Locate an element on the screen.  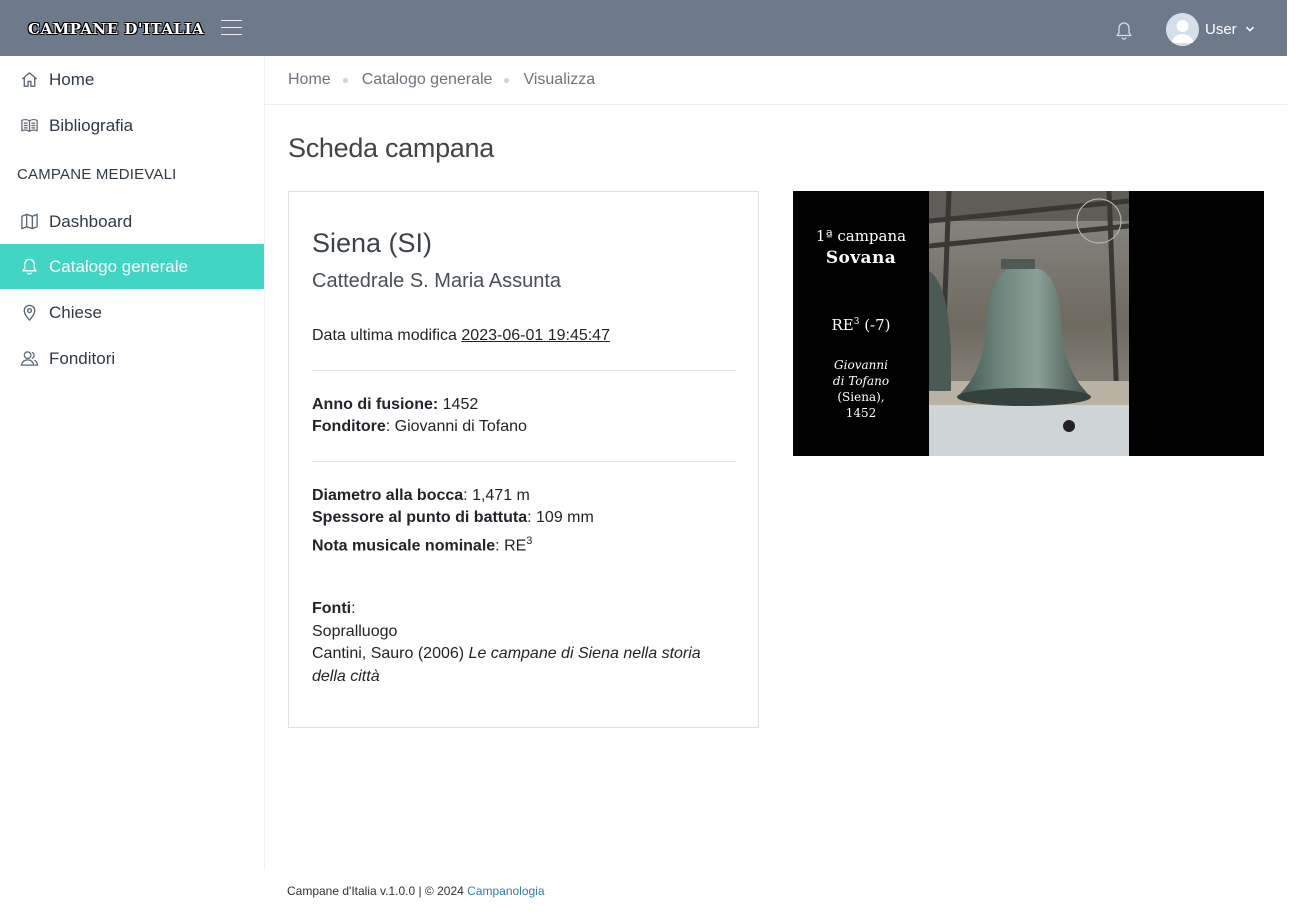
sidebar-item-label: Dashboard is located at coordinates (91, 221).